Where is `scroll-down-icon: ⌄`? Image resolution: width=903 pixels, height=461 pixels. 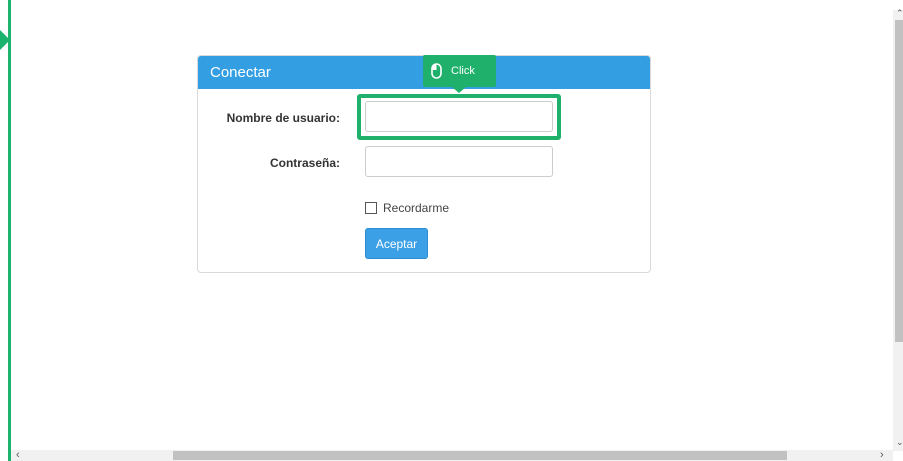
scroll-down-icon: ⌄ is located at coordinates (899, 442).